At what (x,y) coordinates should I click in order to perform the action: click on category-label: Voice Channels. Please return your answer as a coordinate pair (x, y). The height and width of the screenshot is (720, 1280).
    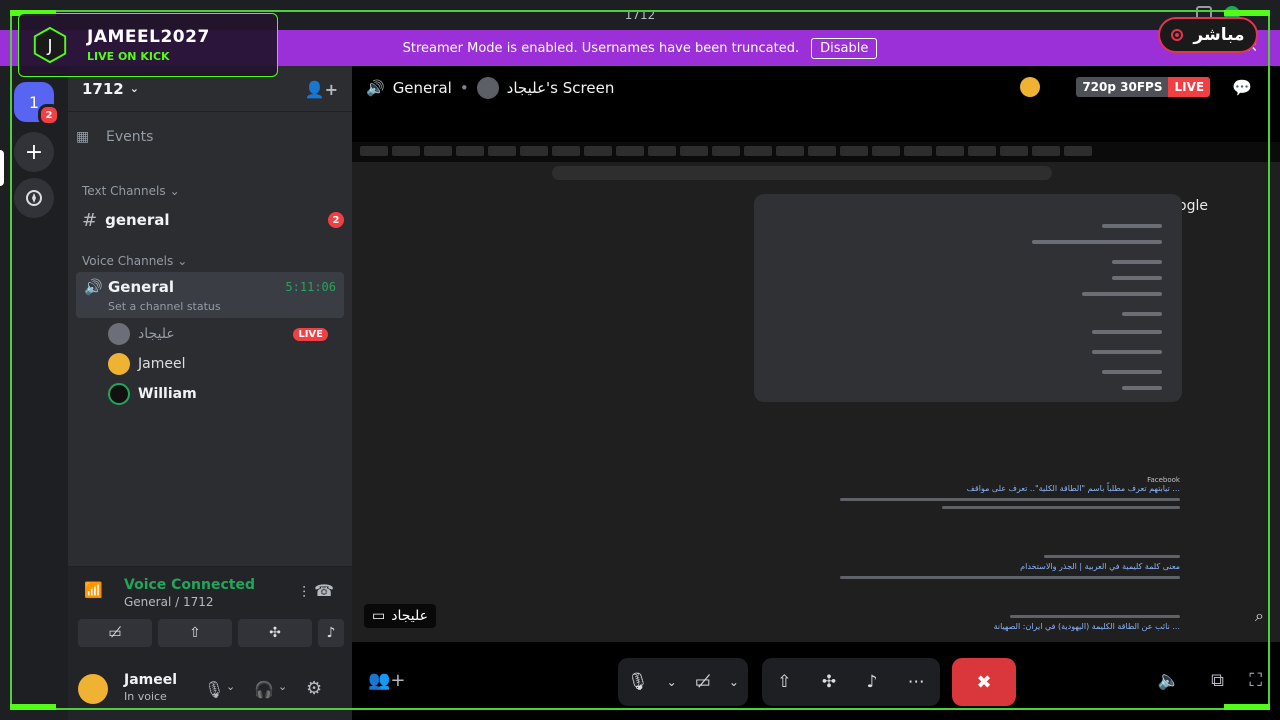
    Looking at the image, I should click on (128, 261).